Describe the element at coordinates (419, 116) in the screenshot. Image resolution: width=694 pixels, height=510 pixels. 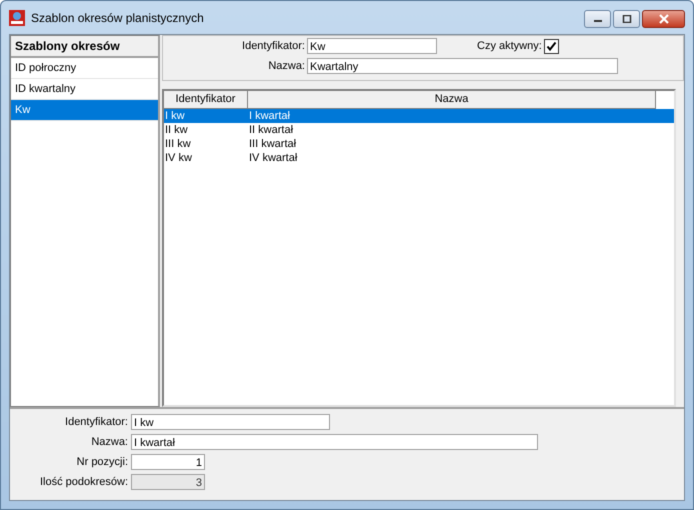
I see `table-row: I kw I kwartał` at that location.